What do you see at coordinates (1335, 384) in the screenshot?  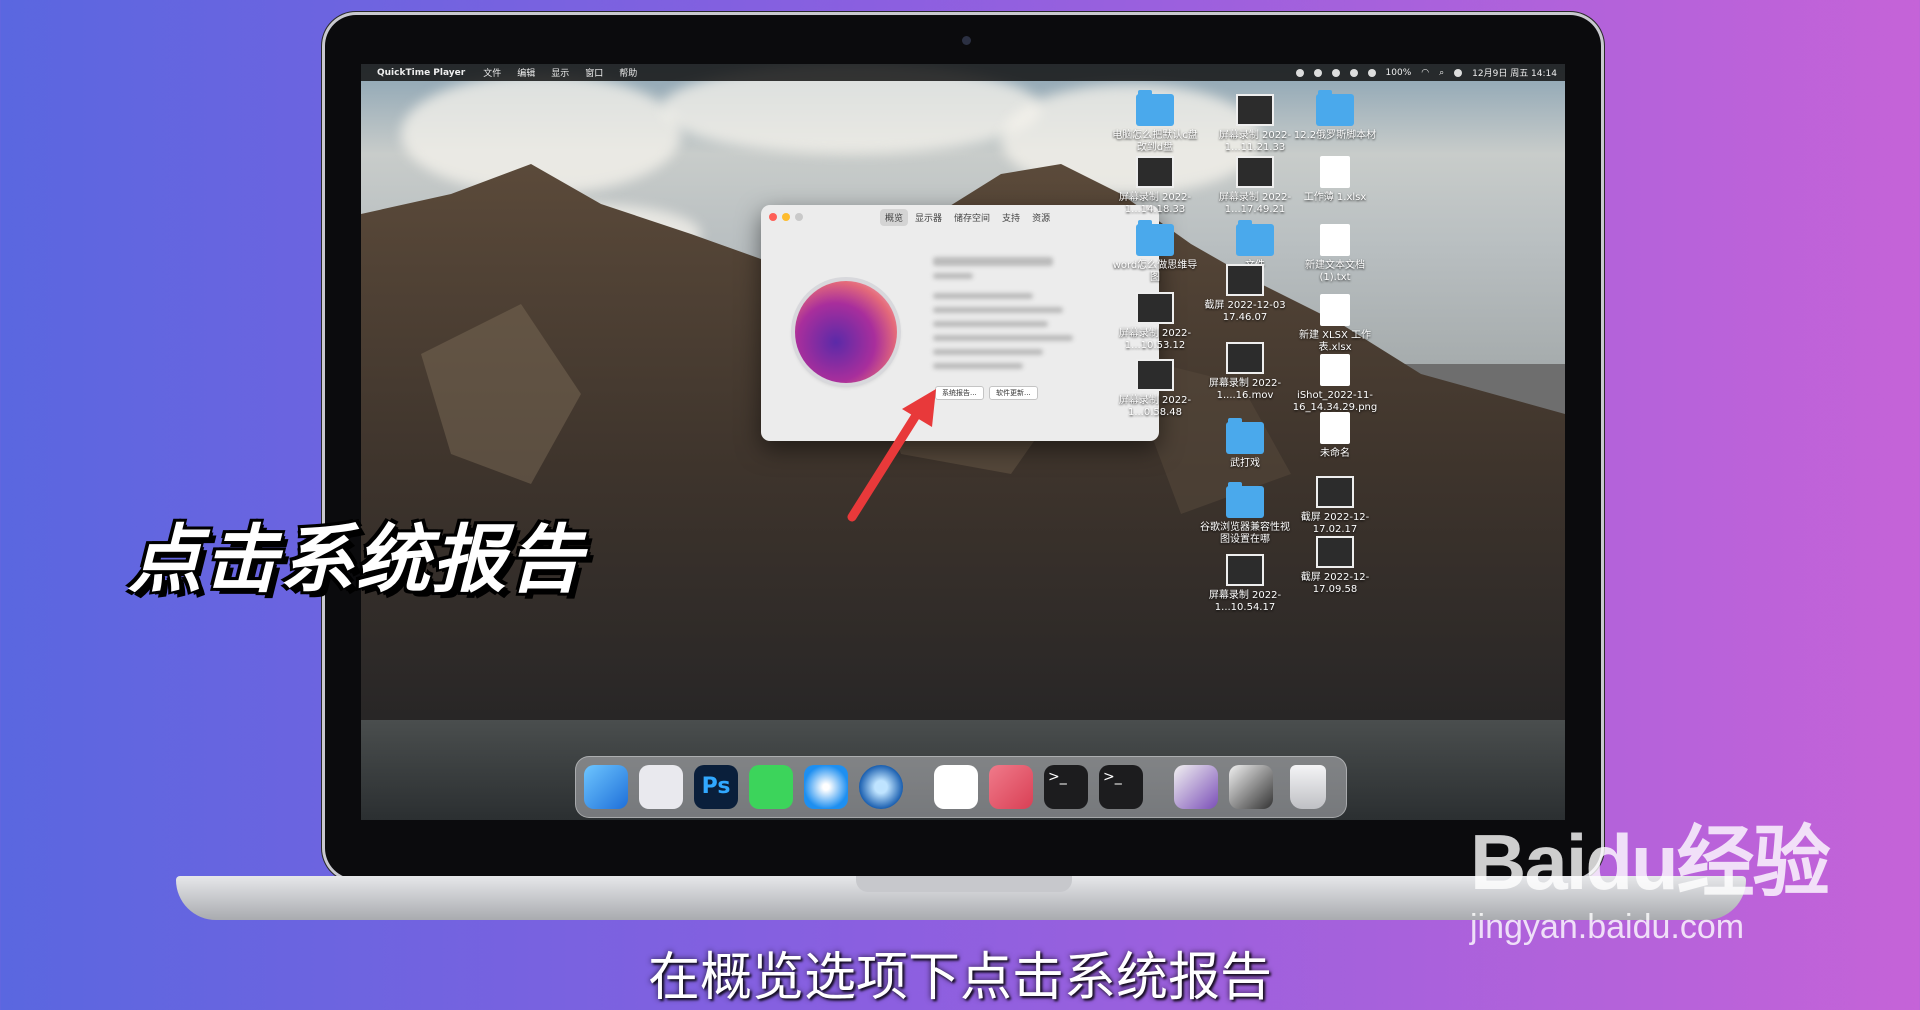 I see `desktop-item: iShot_2022-11-16_14.34.29.png` at bounding box center [1335, 384].